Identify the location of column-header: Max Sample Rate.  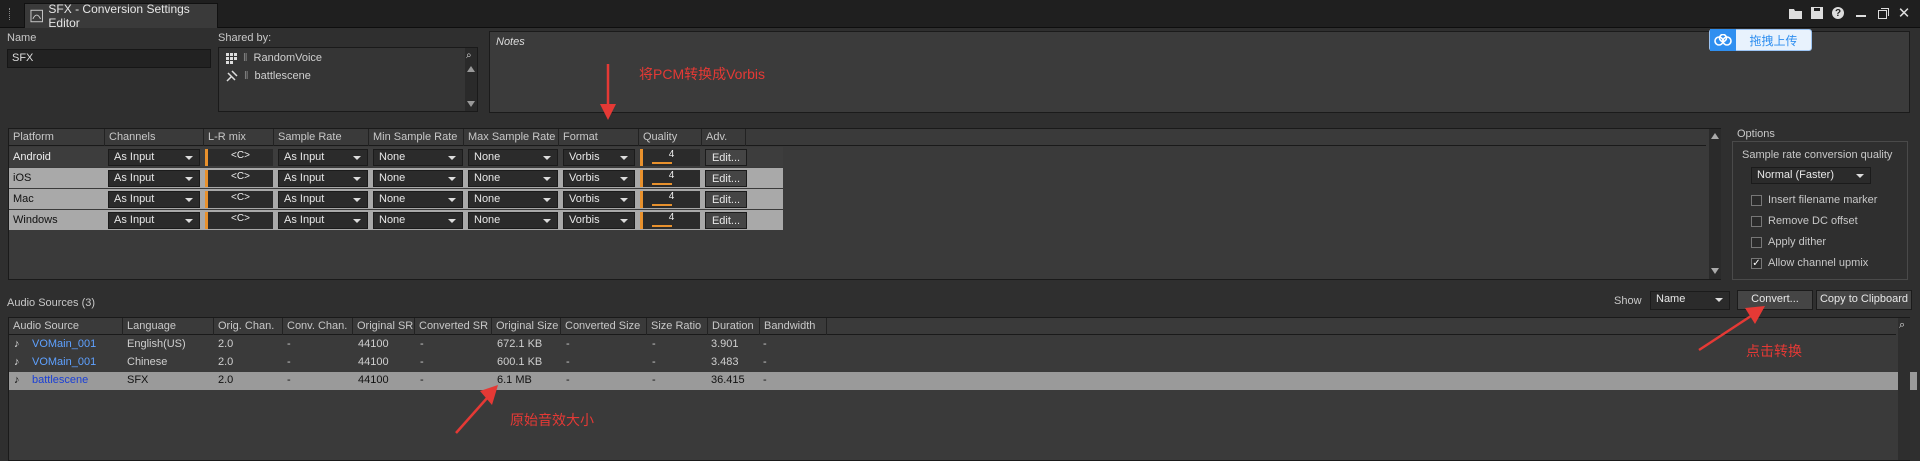
(511, 137).